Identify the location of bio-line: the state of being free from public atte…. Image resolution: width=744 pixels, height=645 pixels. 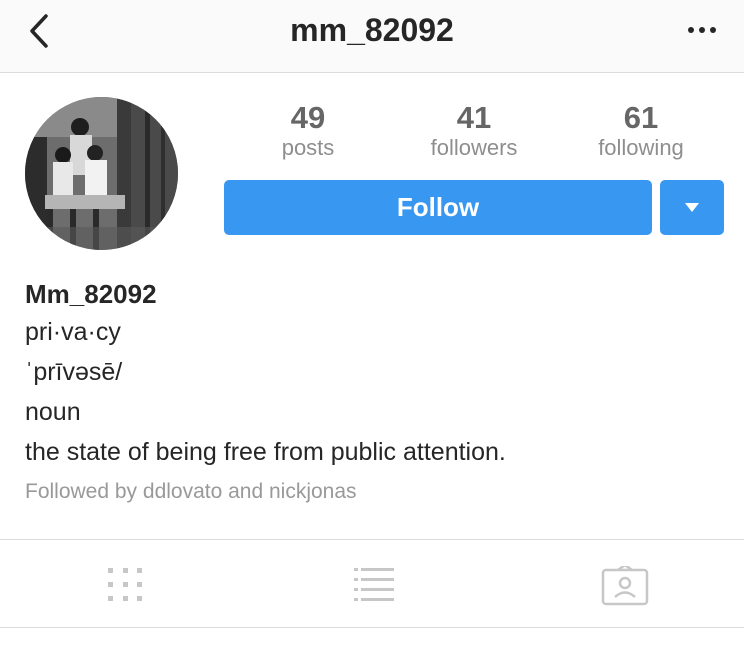
(265, 452).